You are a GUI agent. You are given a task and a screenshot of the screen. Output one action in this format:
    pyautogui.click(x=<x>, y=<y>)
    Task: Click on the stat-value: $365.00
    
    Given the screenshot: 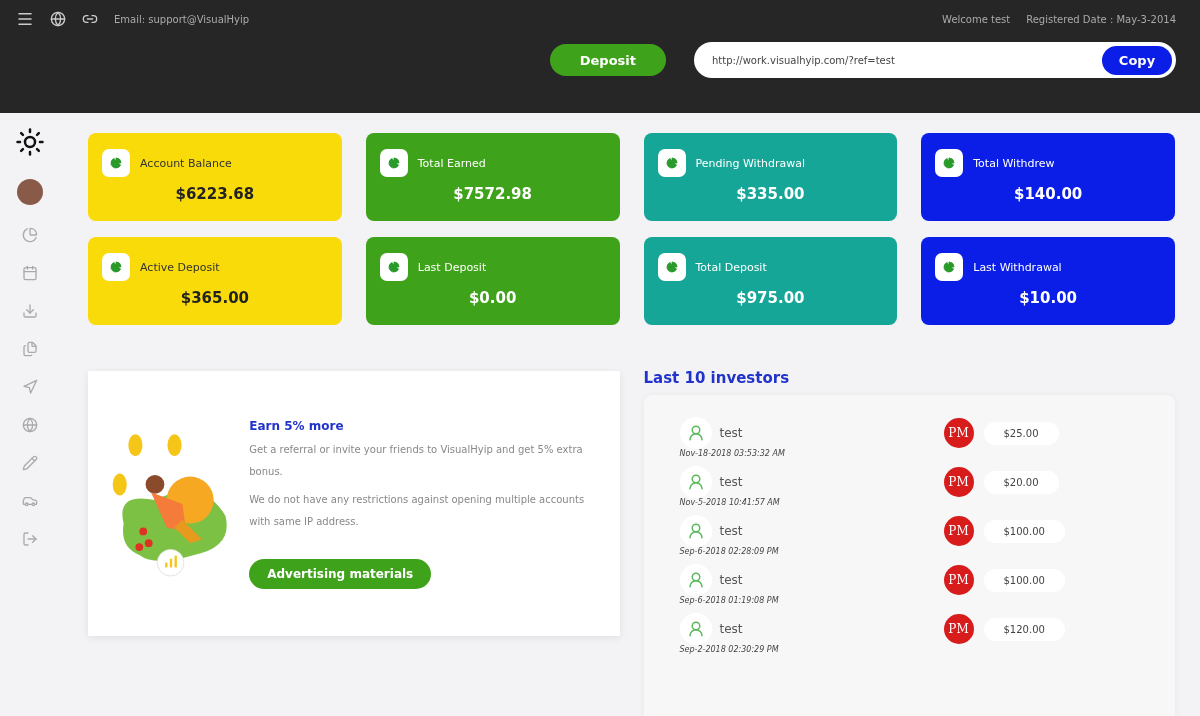 What is the action you would take?
    pyautogui.click(x=215, y=298)
    